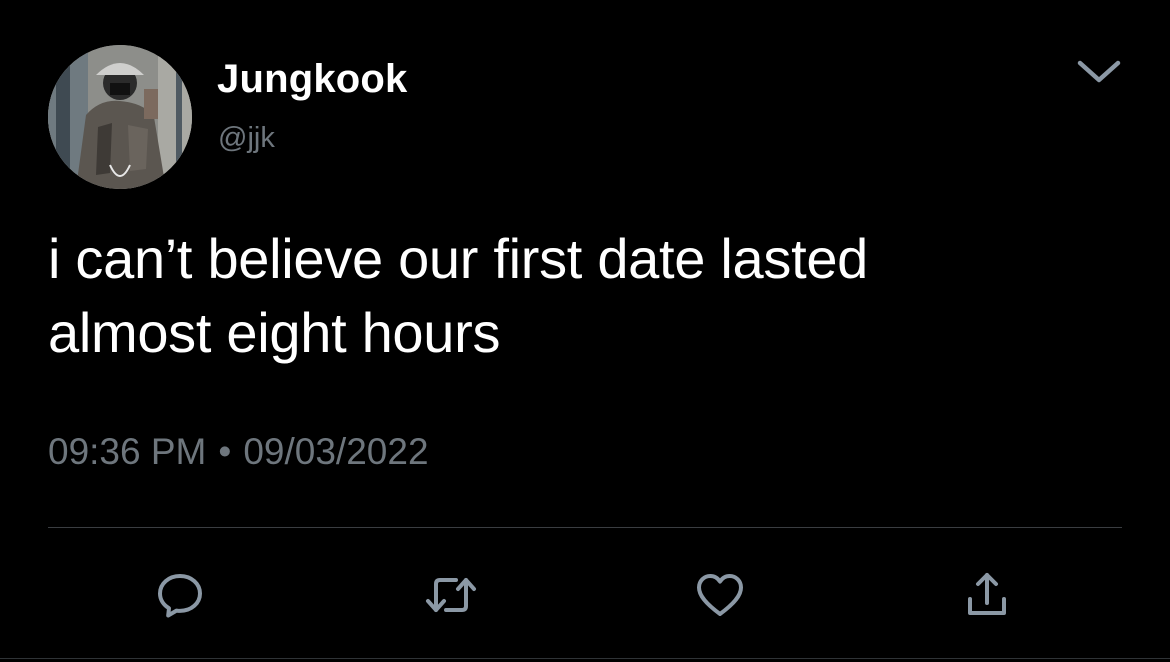 The width and height of the screenshot is (1170, 662). What do you see at coordinates (335, 451) in the screenshot?
I see `tweet-date: 09/03/2022` at bounding box center [335, 451].